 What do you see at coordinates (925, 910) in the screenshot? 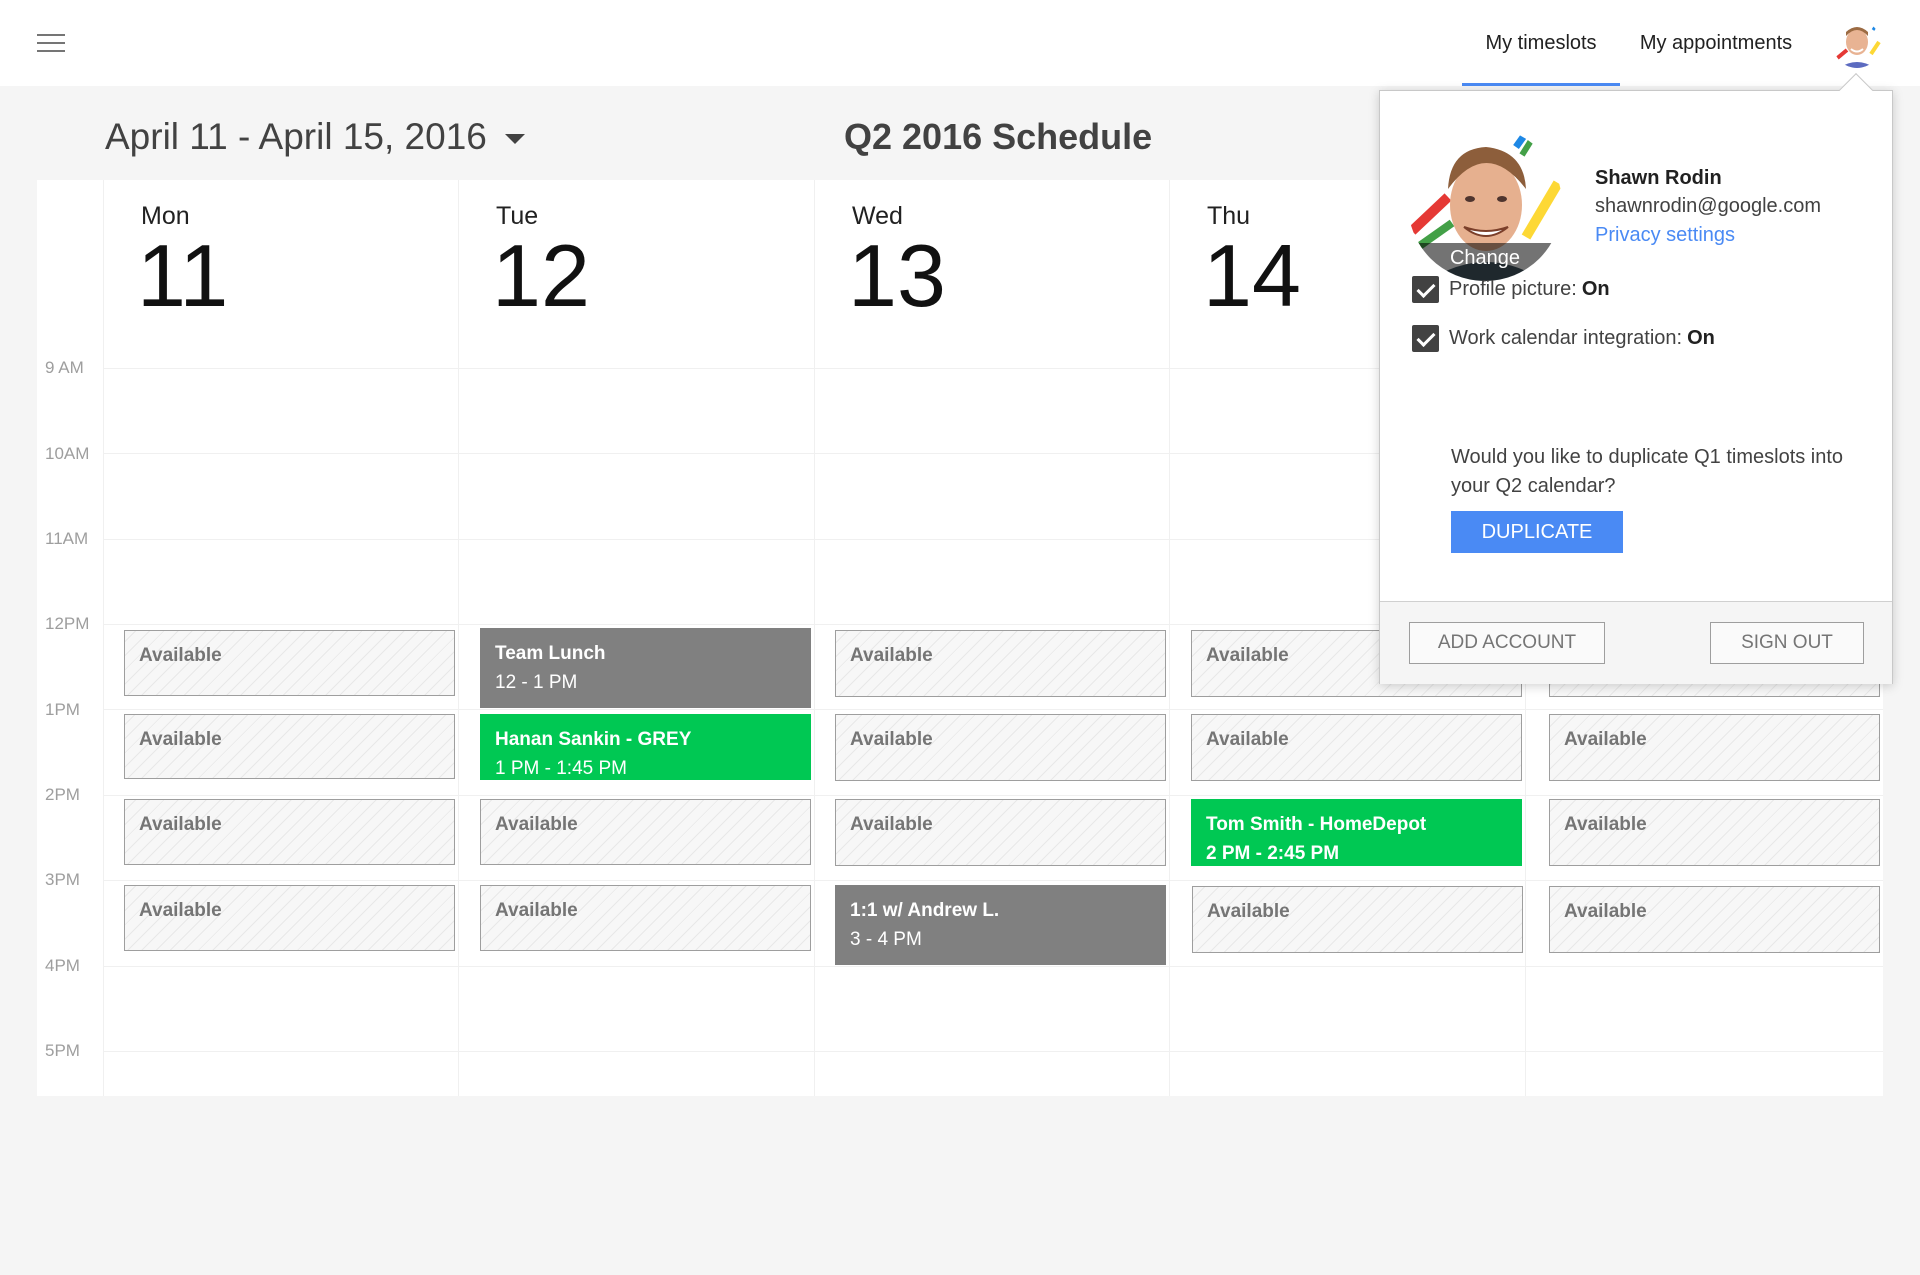
I see `event-title: 1:1 w/ Andrew L.` at bounding box center [925, 910].